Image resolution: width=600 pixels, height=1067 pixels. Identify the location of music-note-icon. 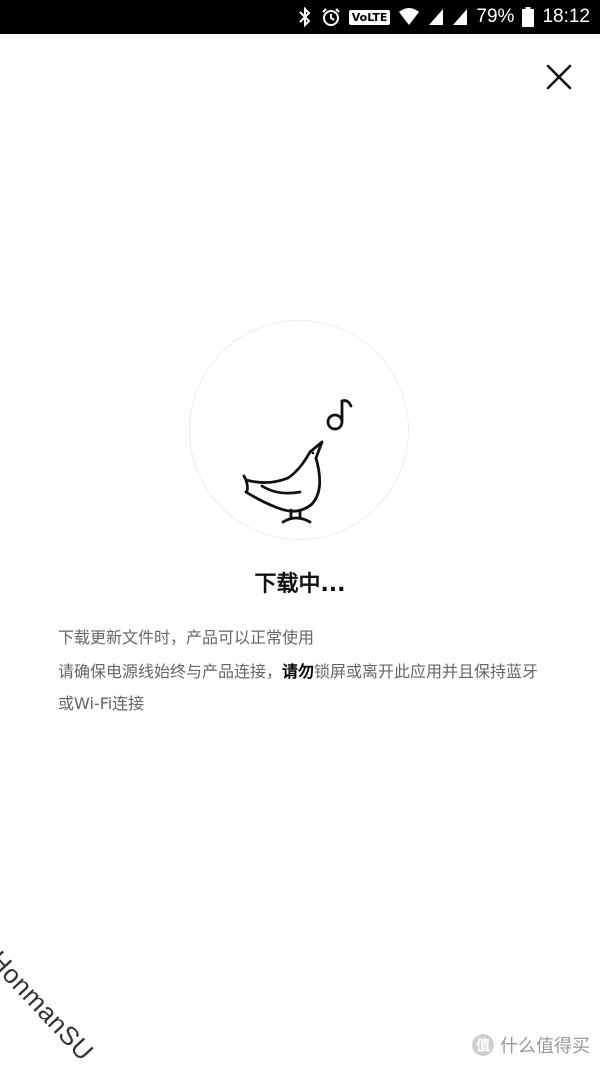
(339, 415).